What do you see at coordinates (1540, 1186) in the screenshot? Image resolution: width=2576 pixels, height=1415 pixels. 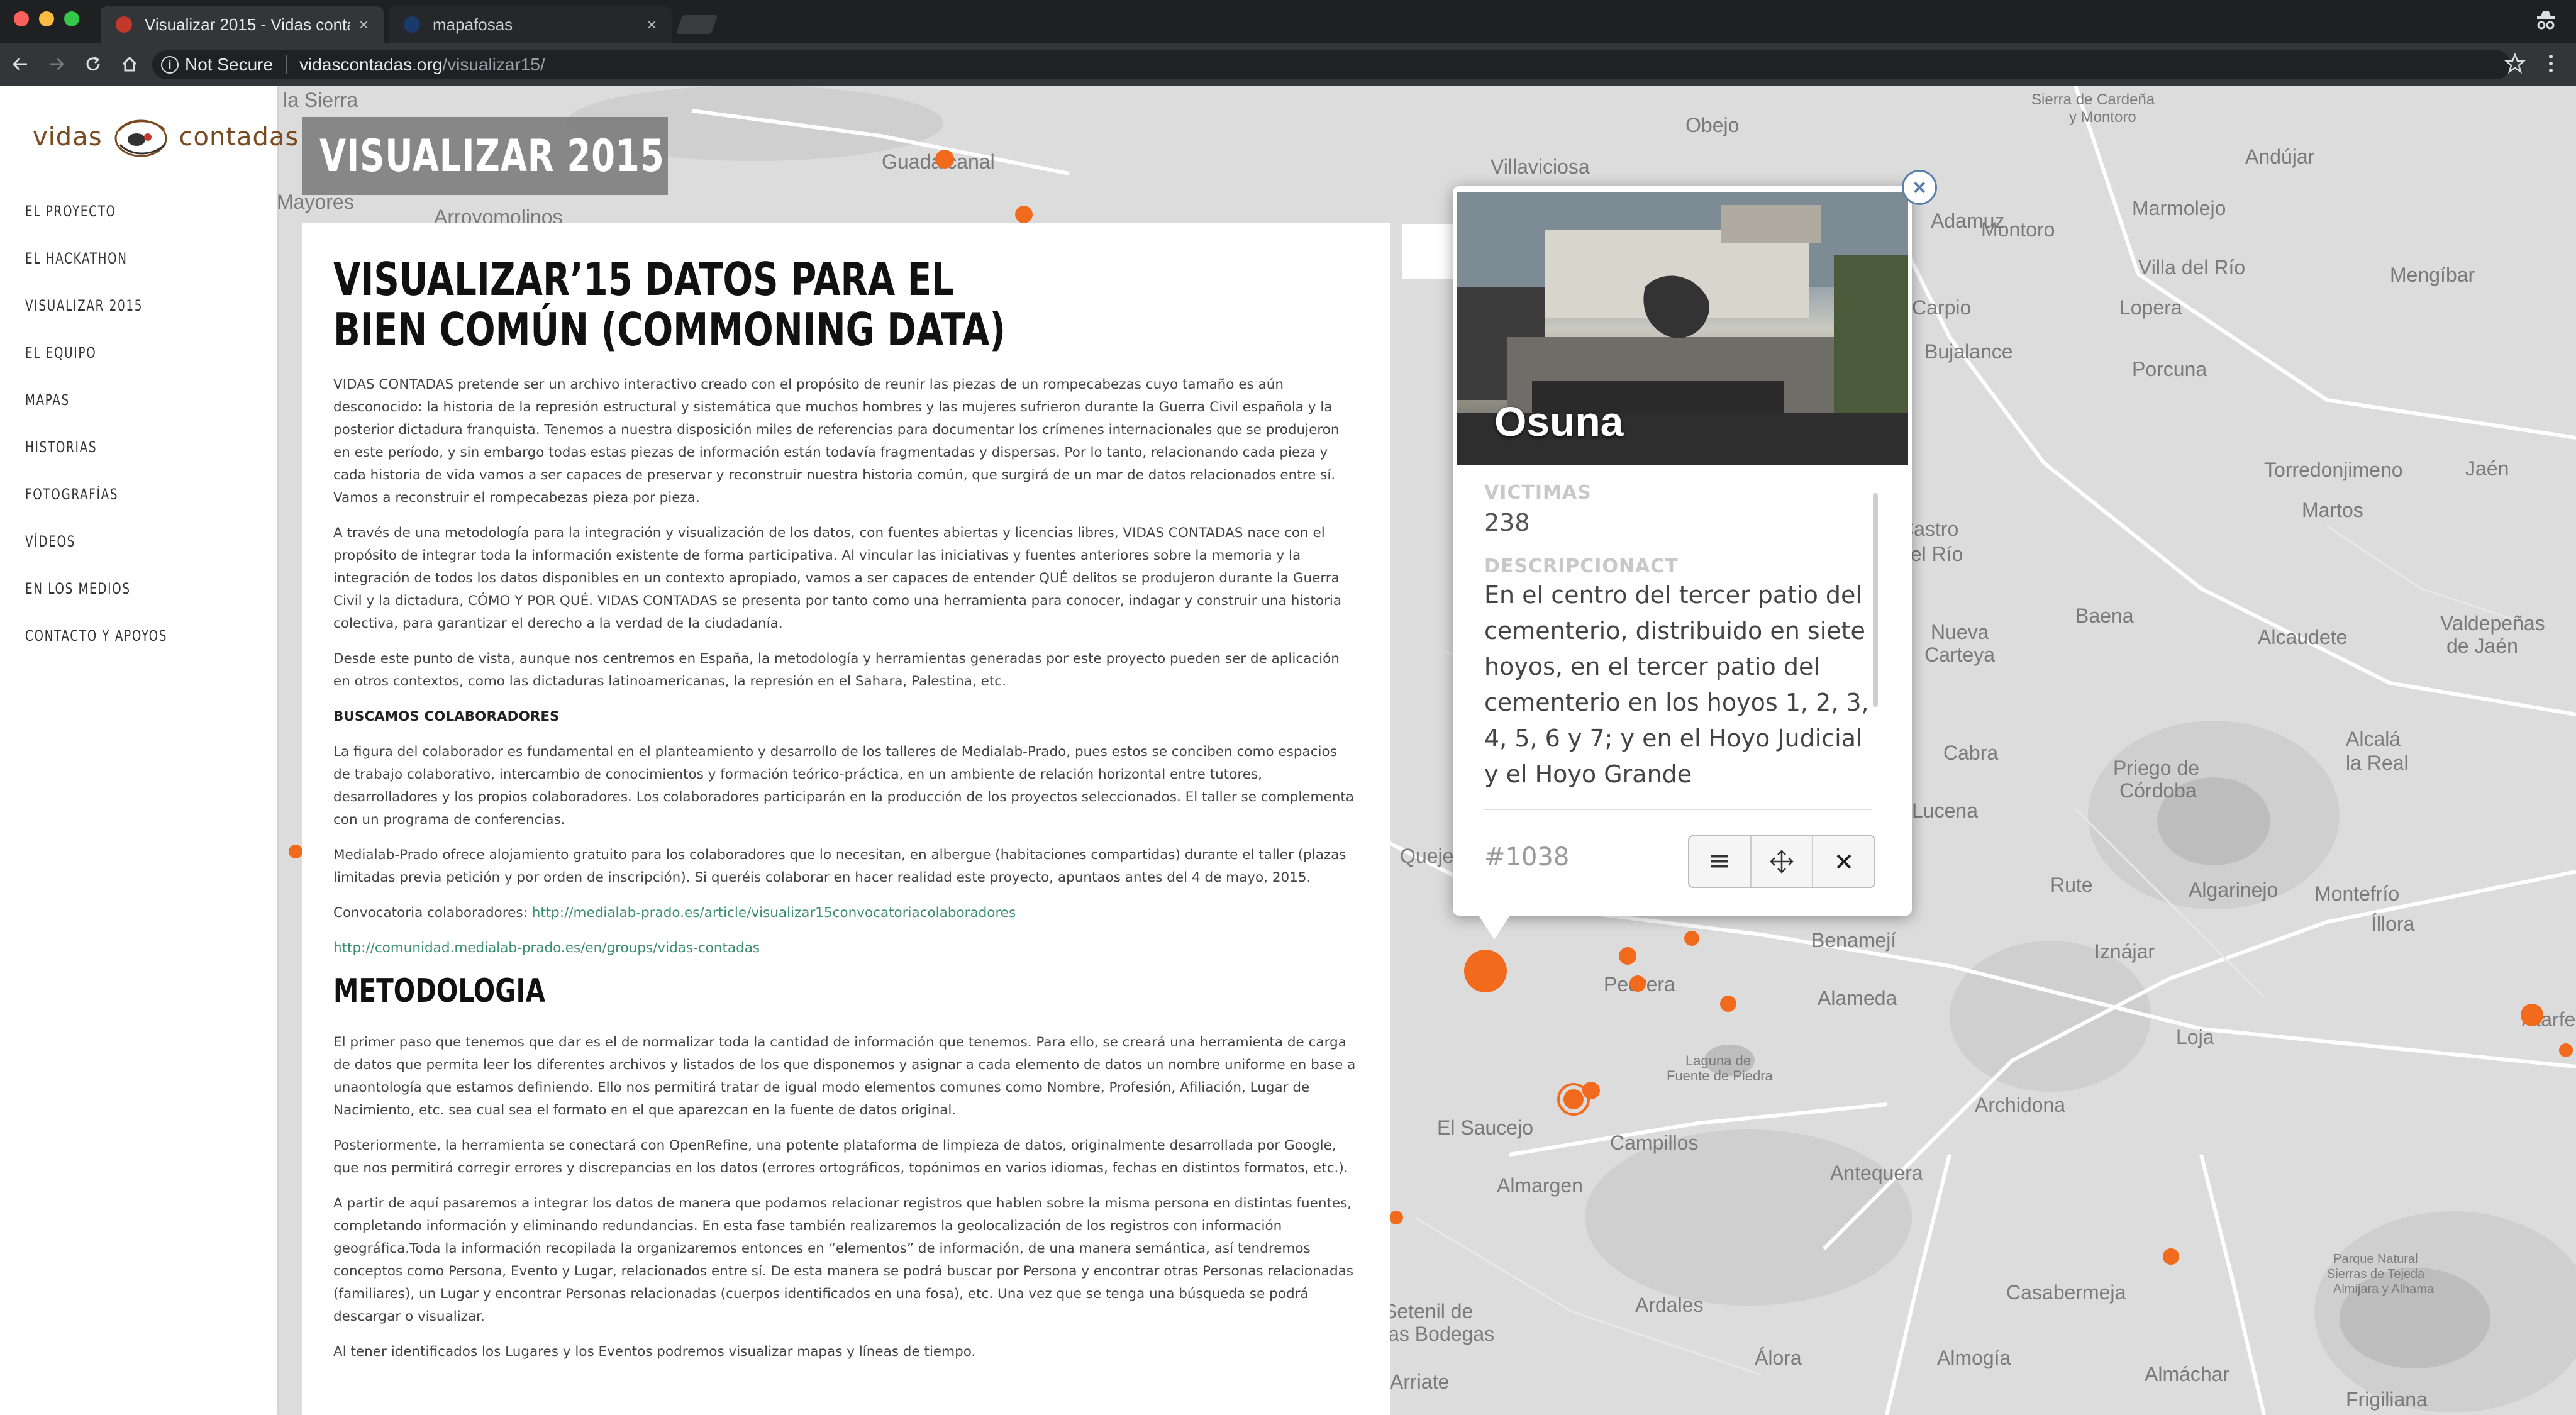 I see `svg-text: Almargen` at bounding box center [1540, 1186].